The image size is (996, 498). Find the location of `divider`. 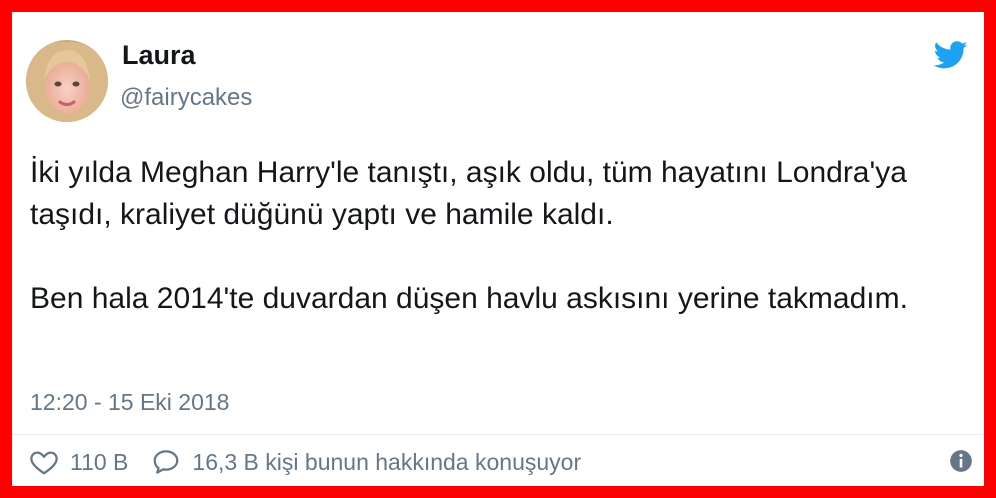

divider is located at coordinates (498, 434).